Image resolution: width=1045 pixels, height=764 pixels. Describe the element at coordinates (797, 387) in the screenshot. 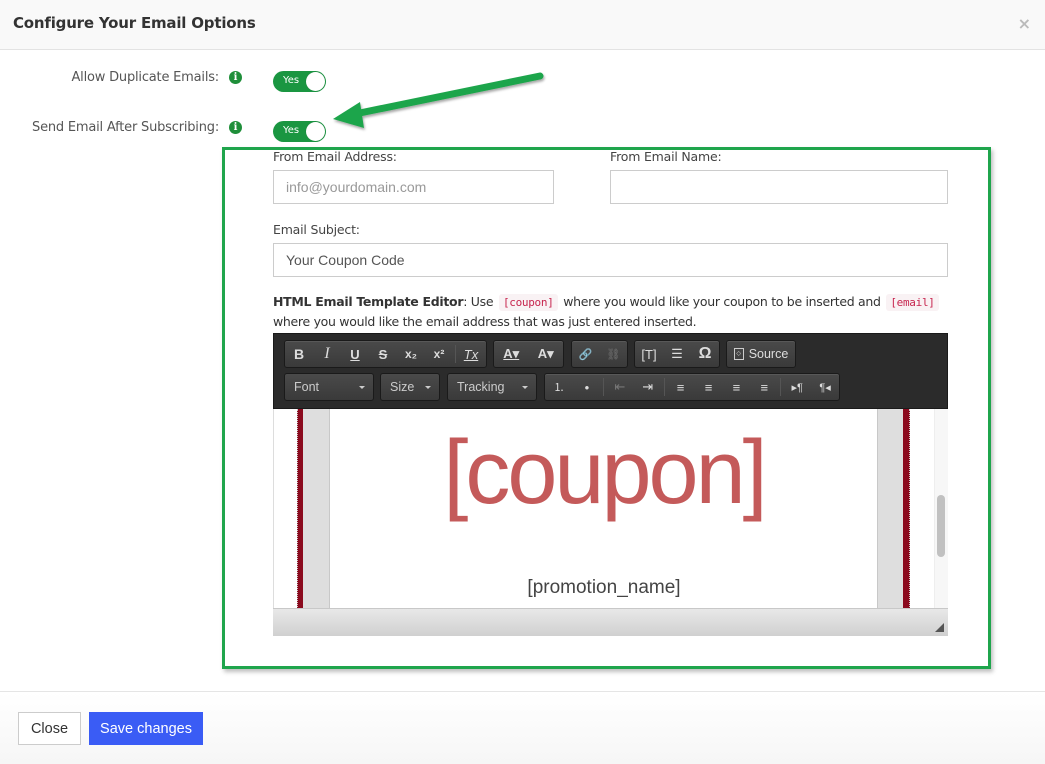

I see `ltr-icon: ▸¶` at that location.